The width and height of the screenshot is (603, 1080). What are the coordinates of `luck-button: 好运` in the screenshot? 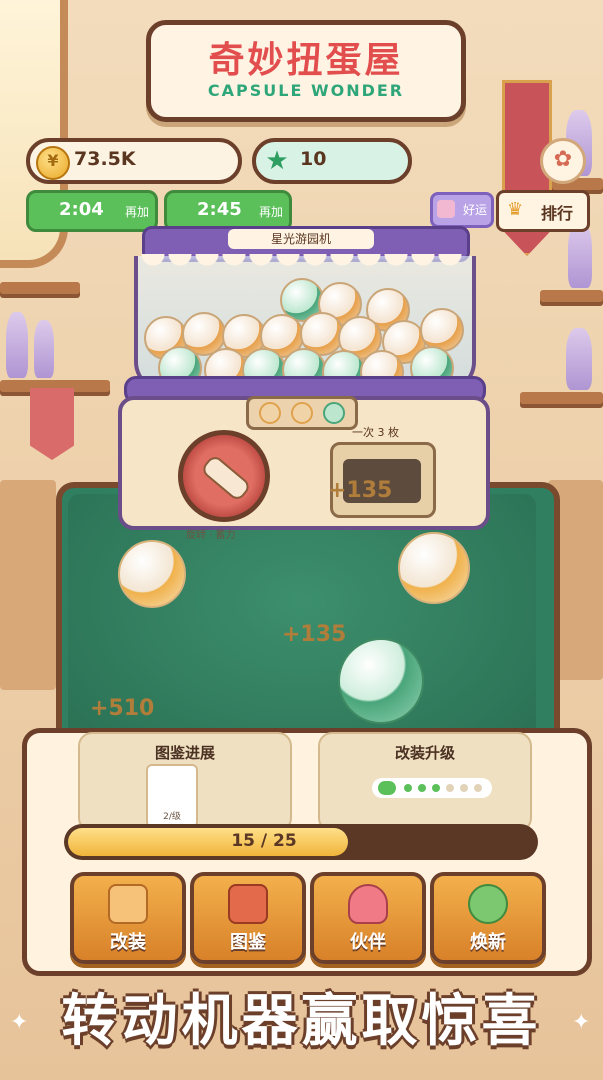 It's located at (462, 210).